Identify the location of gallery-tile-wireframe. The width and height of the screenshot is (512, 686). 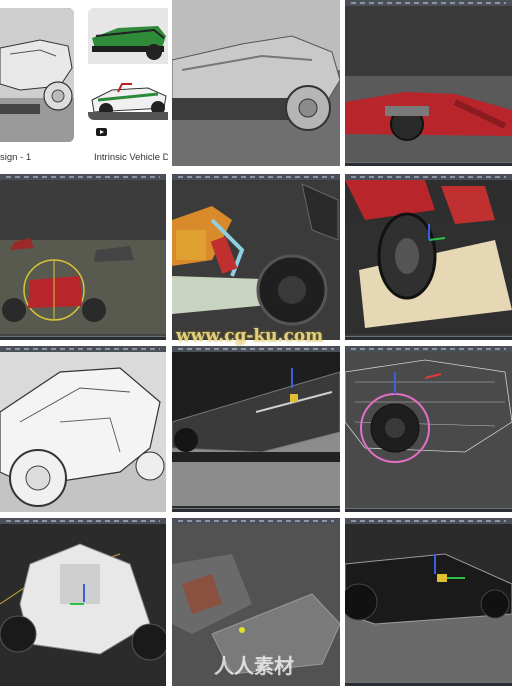
(428, 429).